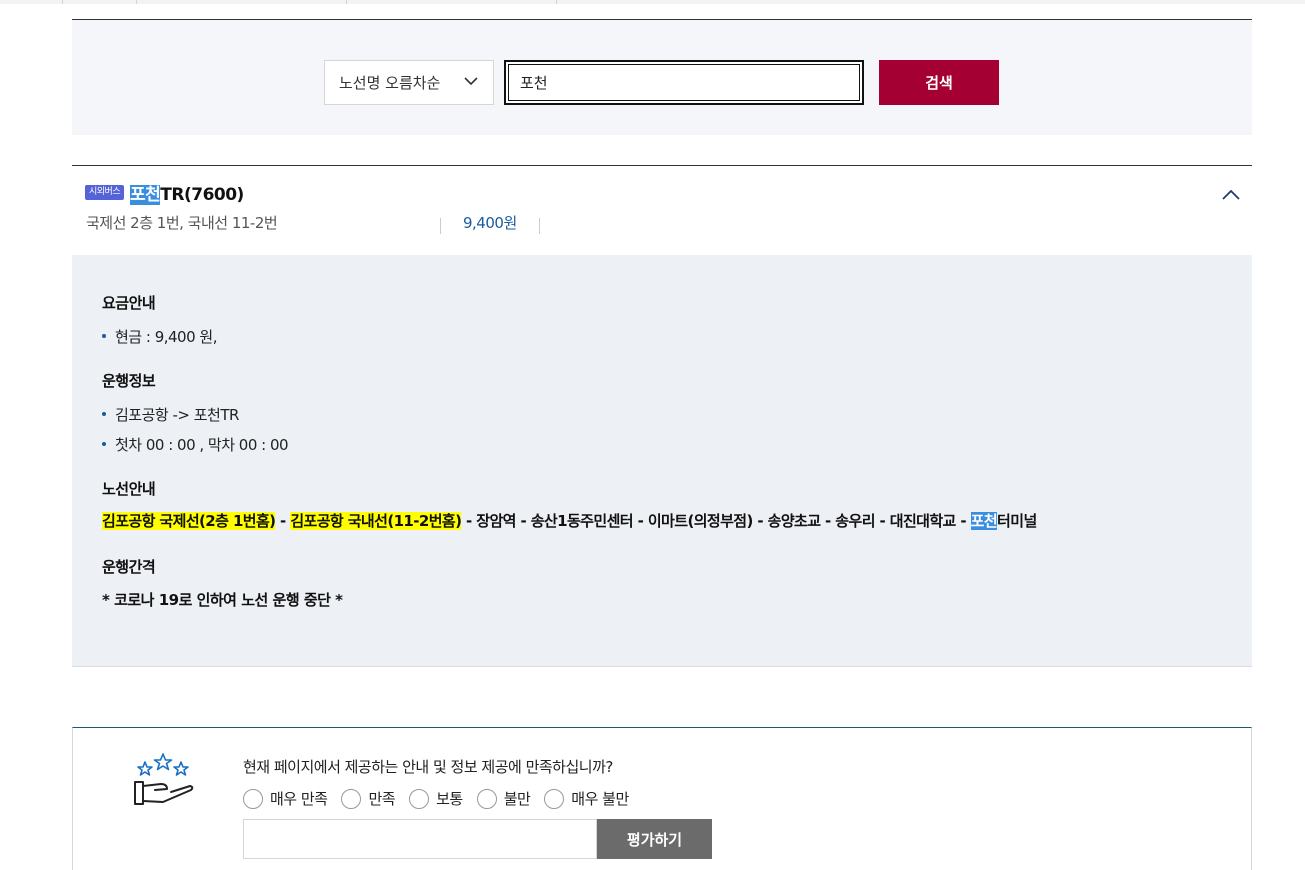 Image resolution: width=1305 pixels, height=870 pixels. What do you see at coordinates (182, 223) in the screenshot?
I see `route-gate-info: 국제선 2층 1번, 국내선 11-2번` at bounding box center [182, 223].